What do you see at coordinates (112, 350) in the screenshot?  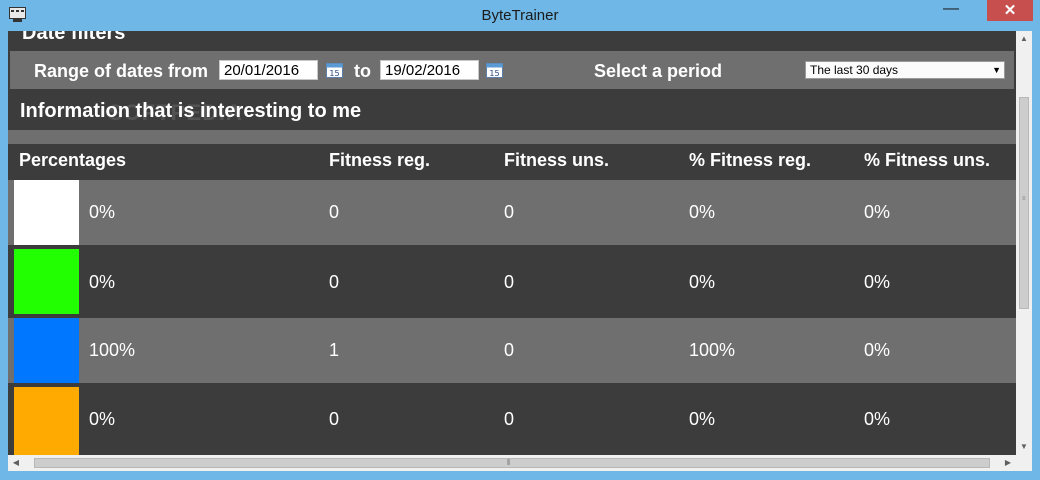 I see `cell-percent: 100%` at bounding box center [112, 350].